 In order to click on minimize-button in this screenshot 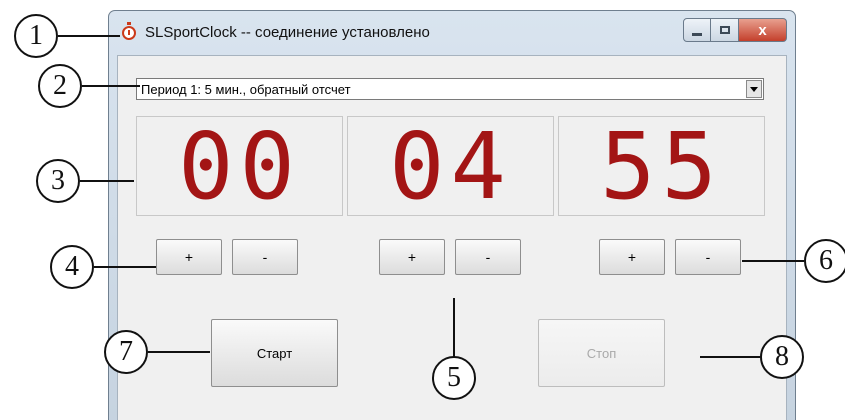, I will do `click(697, 30)`.